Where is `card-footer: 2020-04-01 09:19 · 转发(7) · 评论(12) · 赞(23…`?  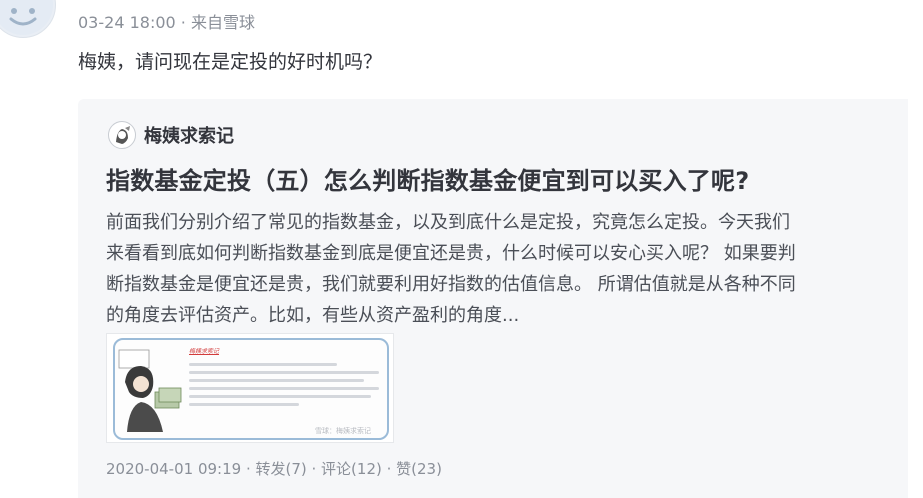 card-footer: 2020-04-01 09:19 · 转发(7) · 评论(12) · 赞(23… is located at coordinates (274, 468).